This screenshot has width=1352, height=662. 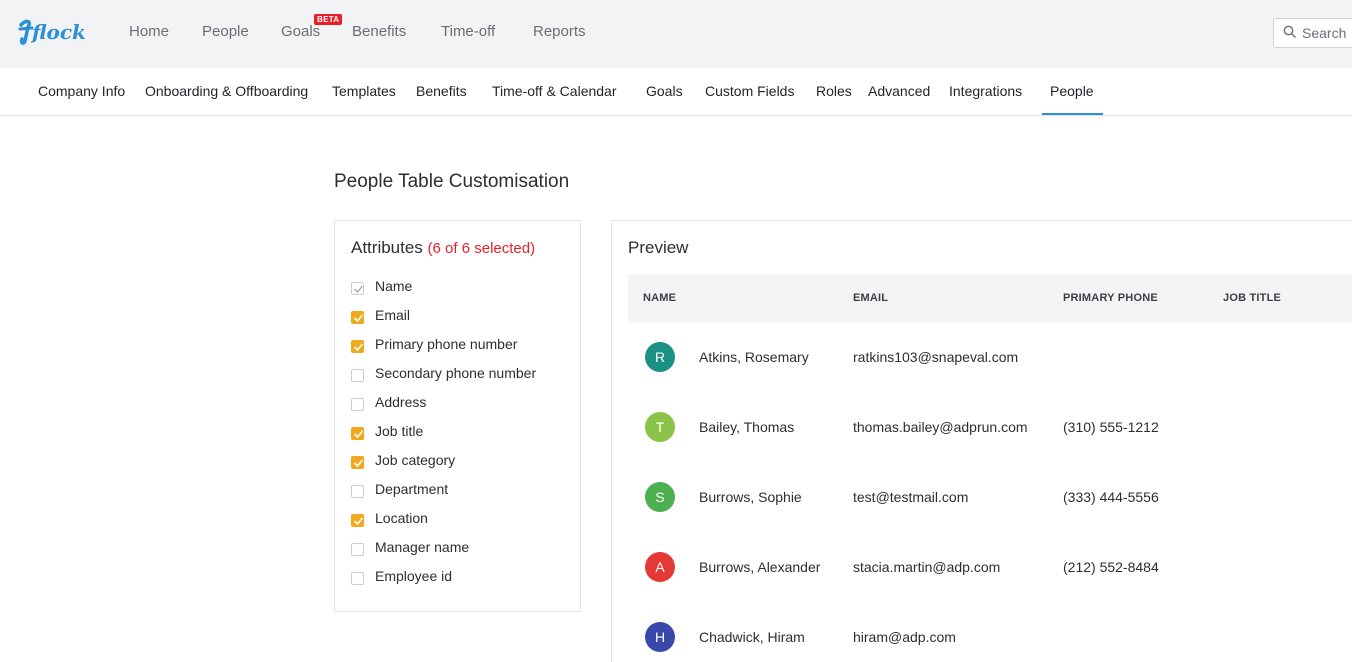 I want to click on tab-goals: Goals, so click(x=664, y=91).